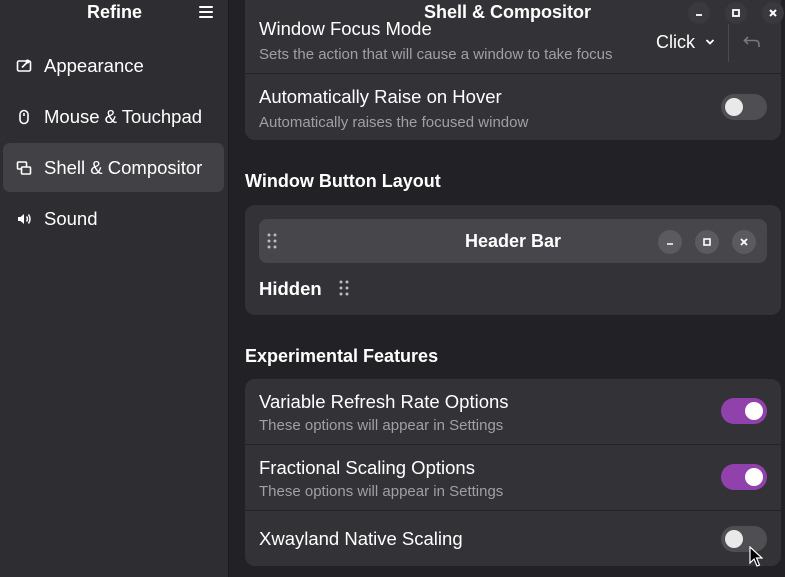 The height and width of the screenshot is (577, 785). Describe the element at coordinates (380, 96) in the screenshot. I see `row-title: Automatically Raise on Hover` at that location.